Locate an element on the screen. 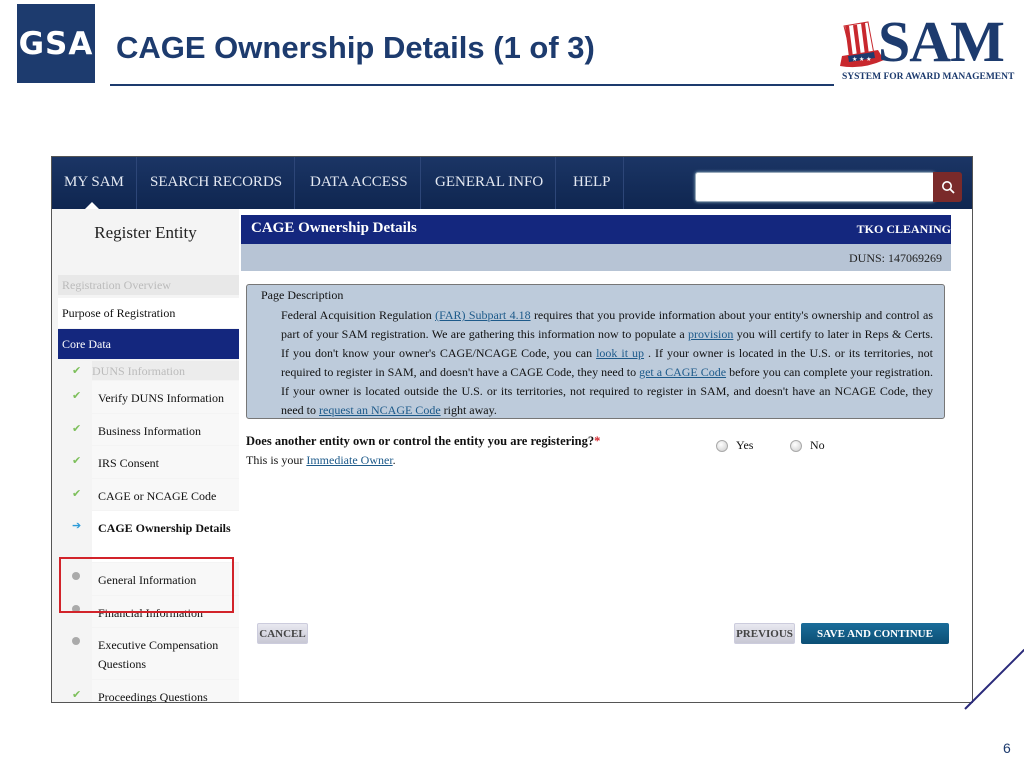 The image size is (1024, 768). duns-value: 147069269 is located at coordinates (915, 258).